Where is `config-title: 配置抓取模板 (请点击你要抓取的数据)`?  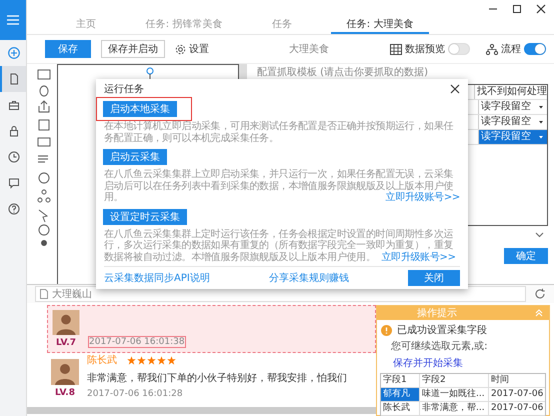
config-title: 配置抓取模板 (请点击你要抓取的数据) is located at coordinates (343, 73).